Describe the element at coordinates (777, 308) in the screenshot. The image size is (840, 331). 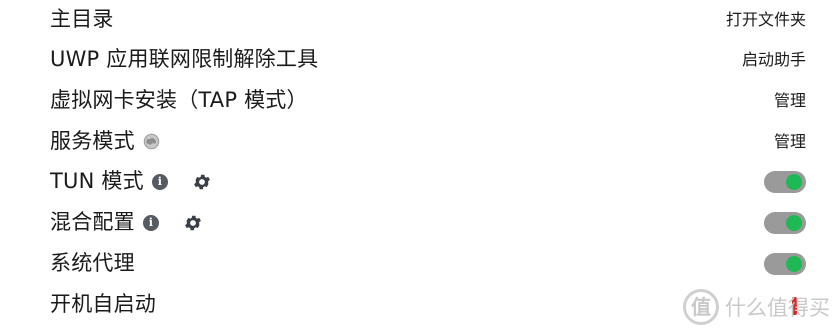
I see `watermark-text: 什么值得买` at that location.